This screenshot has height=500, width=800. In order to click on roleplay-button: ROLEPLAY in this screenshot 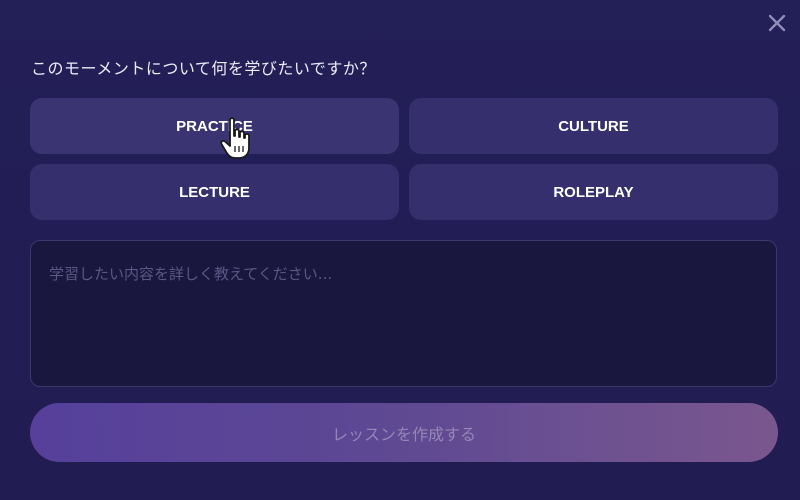, I will do `click(593, 192)`.